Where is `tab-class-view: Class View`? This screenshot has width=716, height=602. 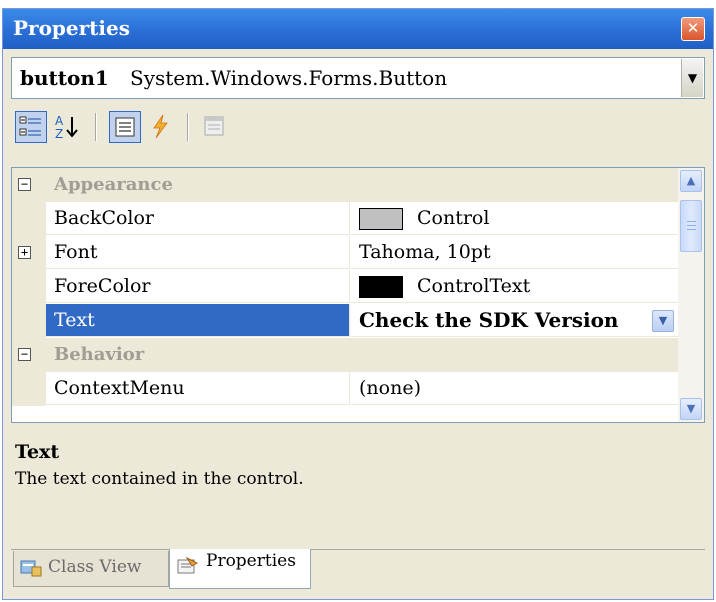
tab-class-view: Class View is located at coordinates (91, 569).